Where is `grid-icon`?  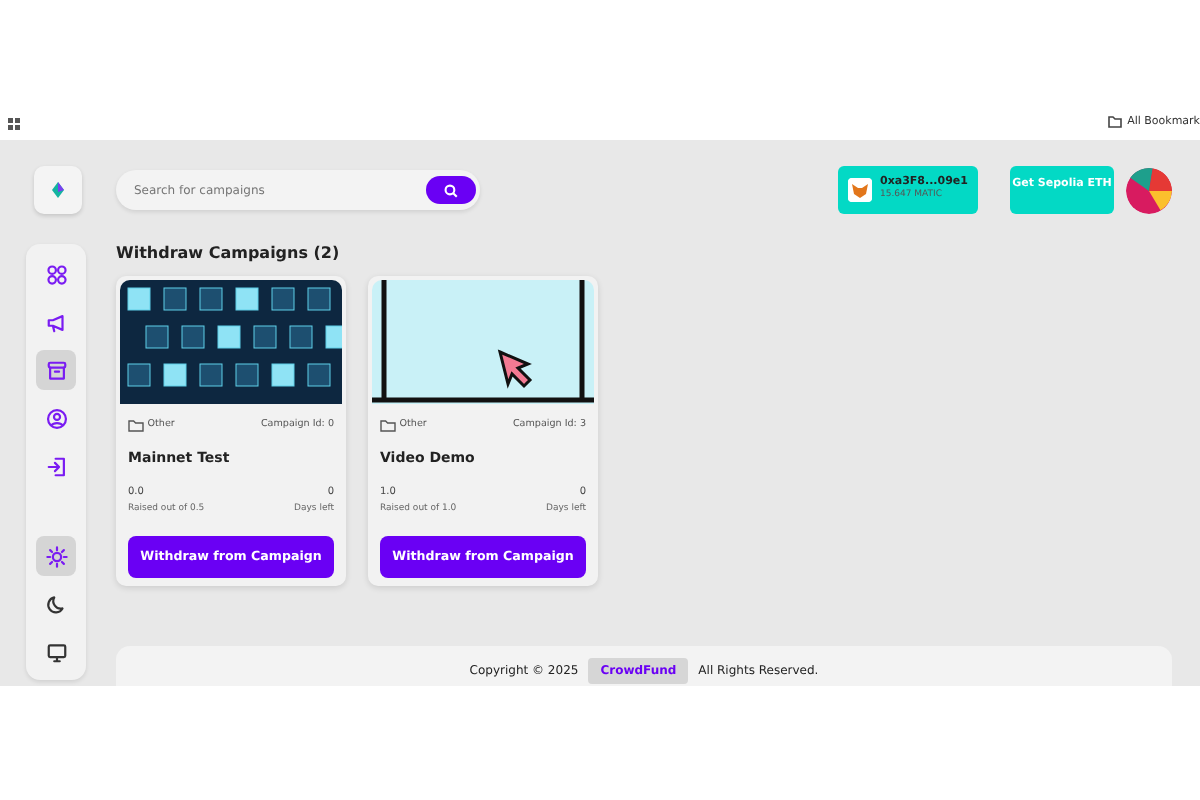
grid-icon is located at coordinates (56, 274).